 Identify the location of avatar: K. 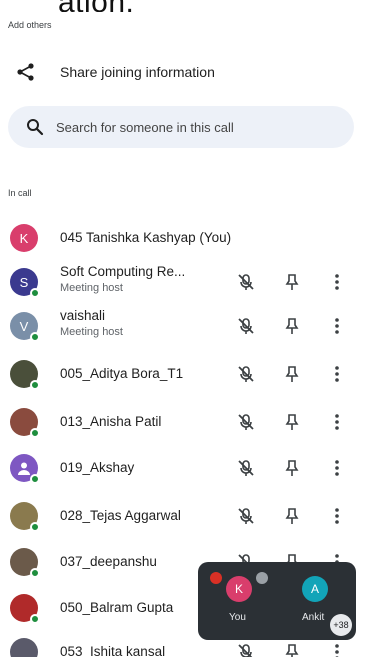
(24, 238).